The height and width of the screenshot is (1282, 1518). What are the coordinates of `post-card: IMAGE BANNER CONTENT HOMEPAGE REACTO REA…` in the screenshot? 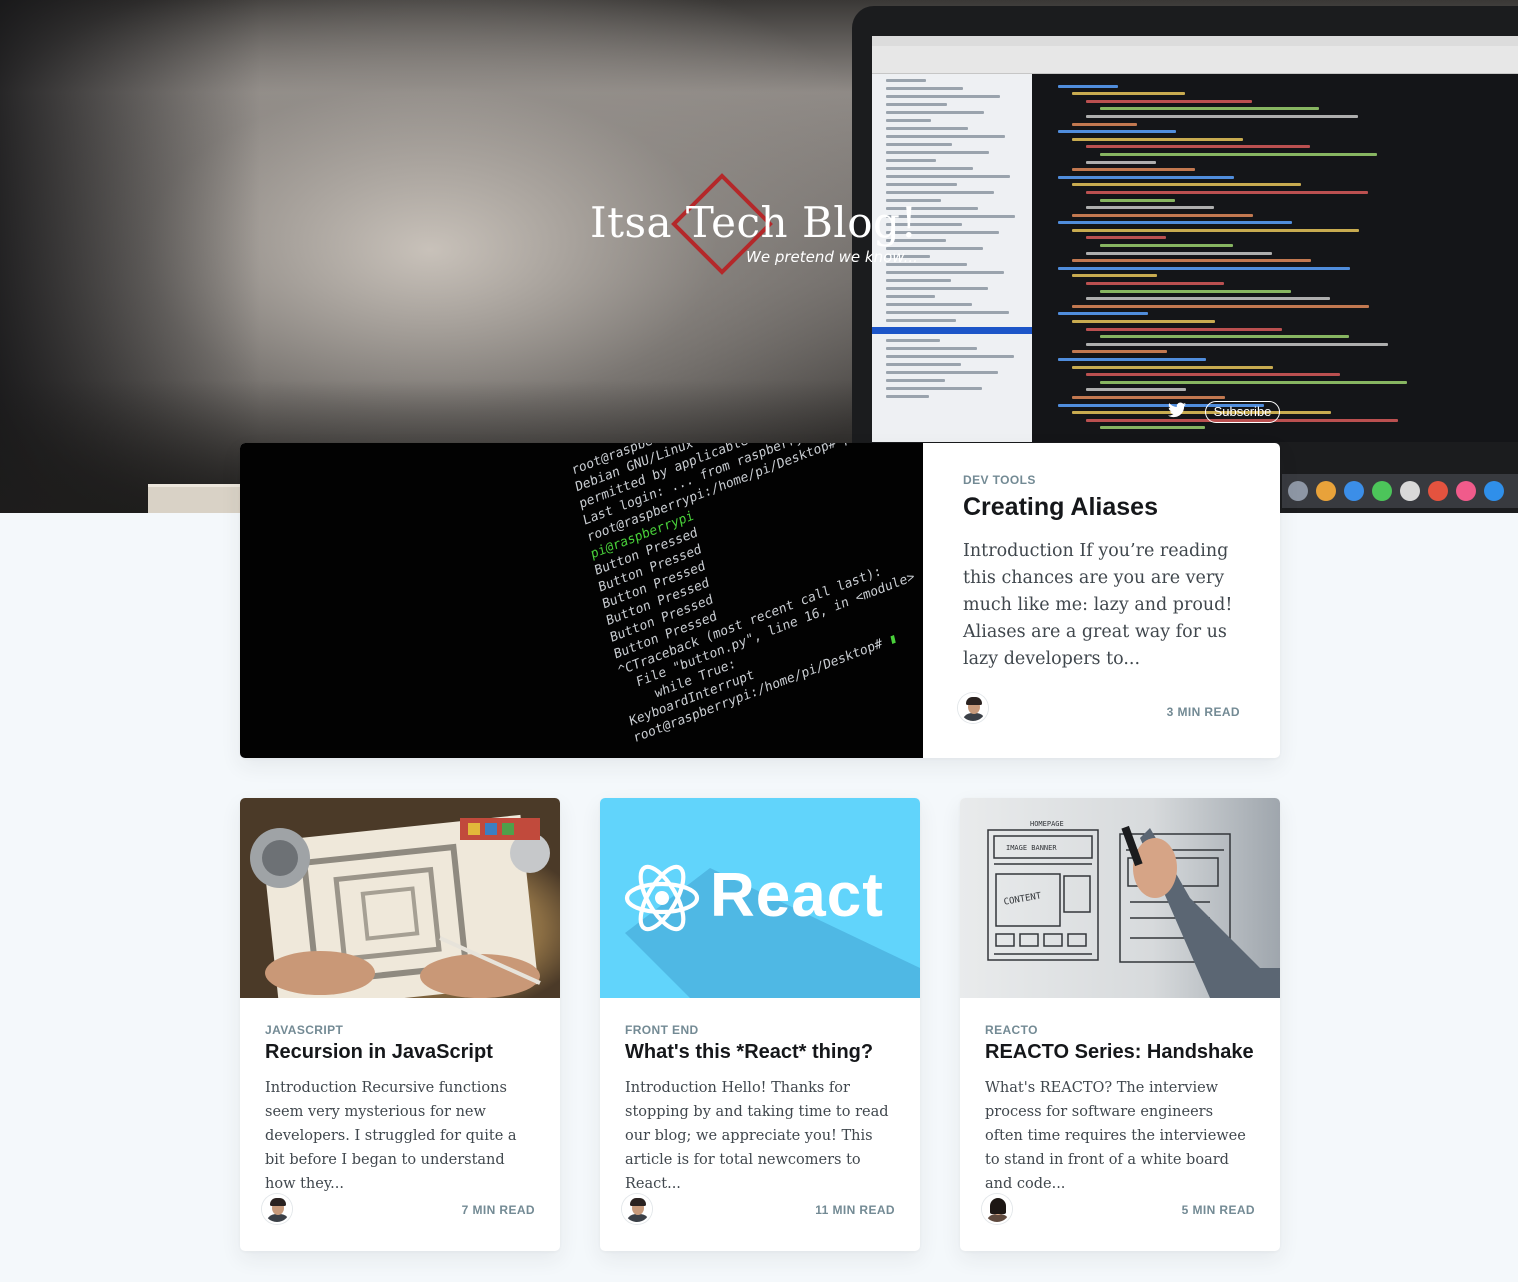 It's located at (1120, 1024).